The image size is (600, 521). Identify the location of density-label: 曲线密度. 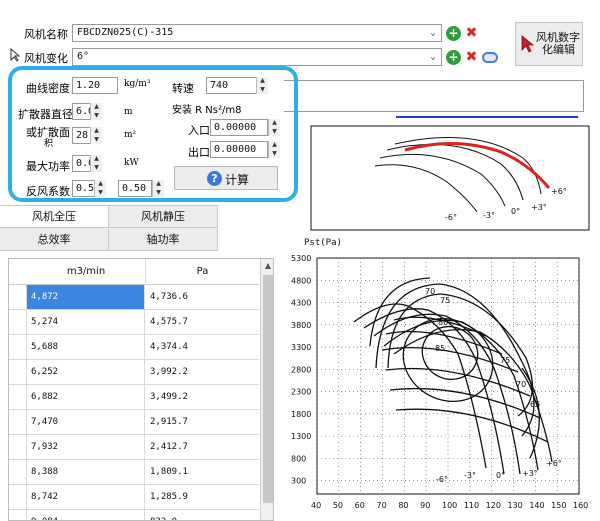
(48, 88).